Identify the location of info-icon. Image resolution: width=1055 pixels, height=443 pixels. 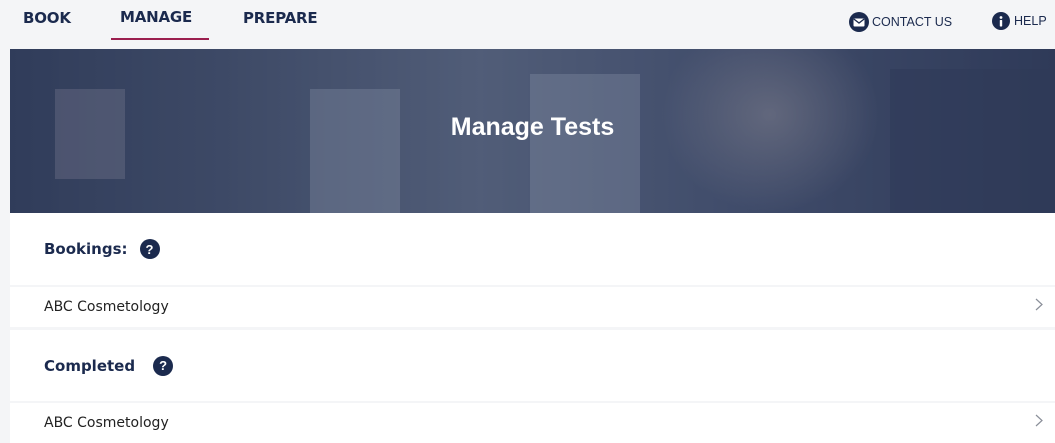
(1001, 21).